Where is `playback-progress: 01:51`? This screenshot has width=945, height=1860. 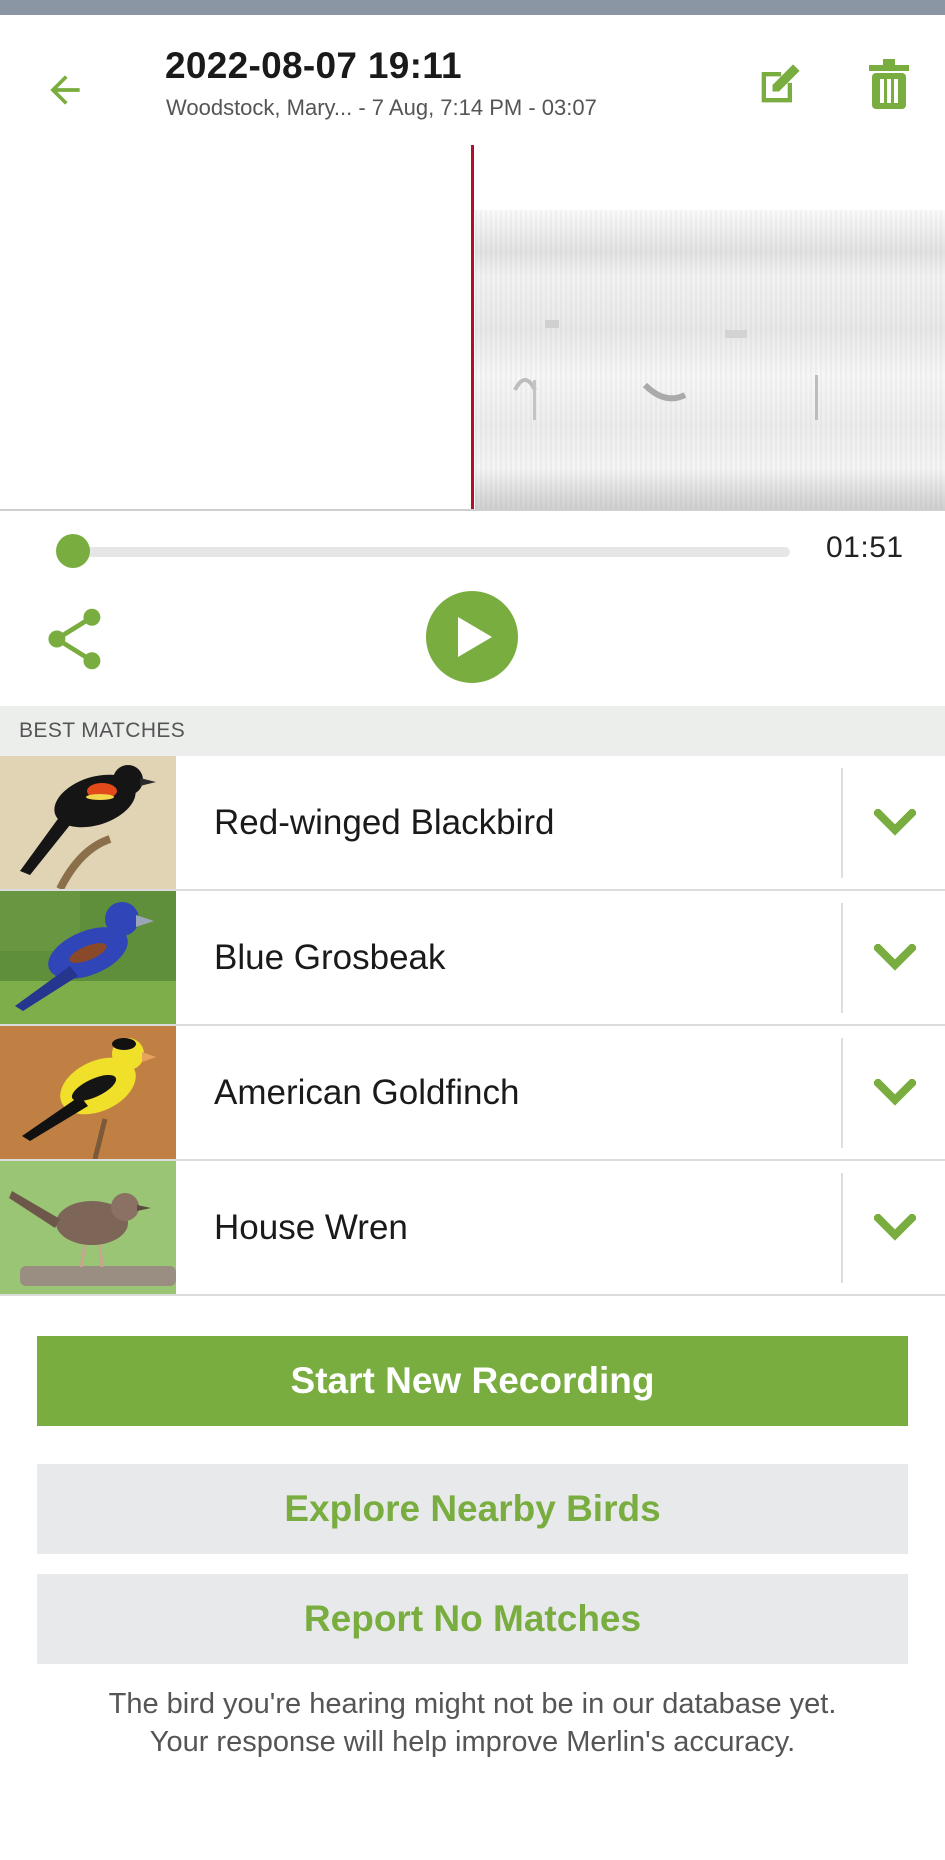 playback-progress: 01:51 is located at coordinates (472, 551).